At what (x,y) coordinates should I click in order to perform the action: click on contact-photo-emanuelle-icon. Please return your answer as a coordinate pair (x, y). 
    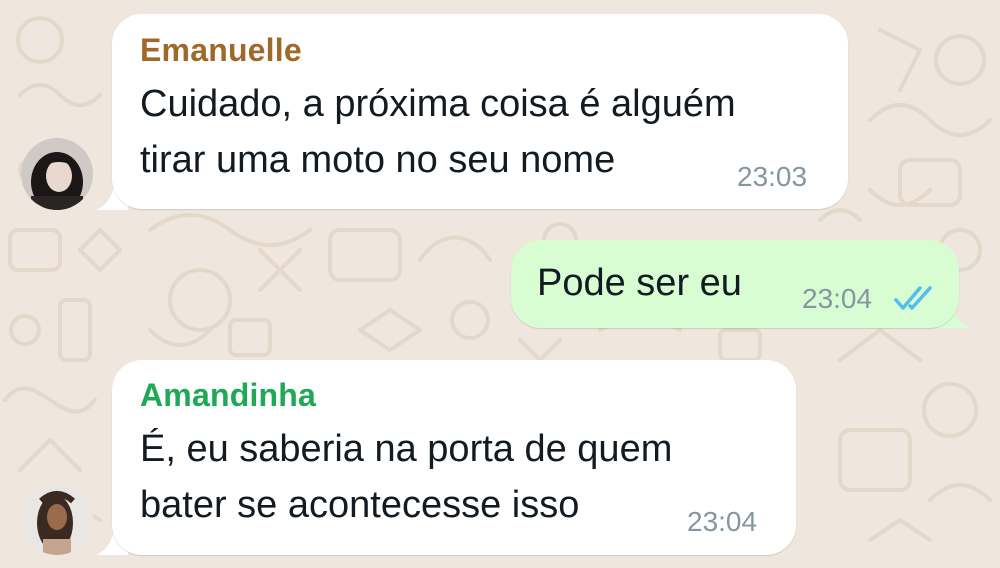
    Looking at the image, I should click on (57, 174).